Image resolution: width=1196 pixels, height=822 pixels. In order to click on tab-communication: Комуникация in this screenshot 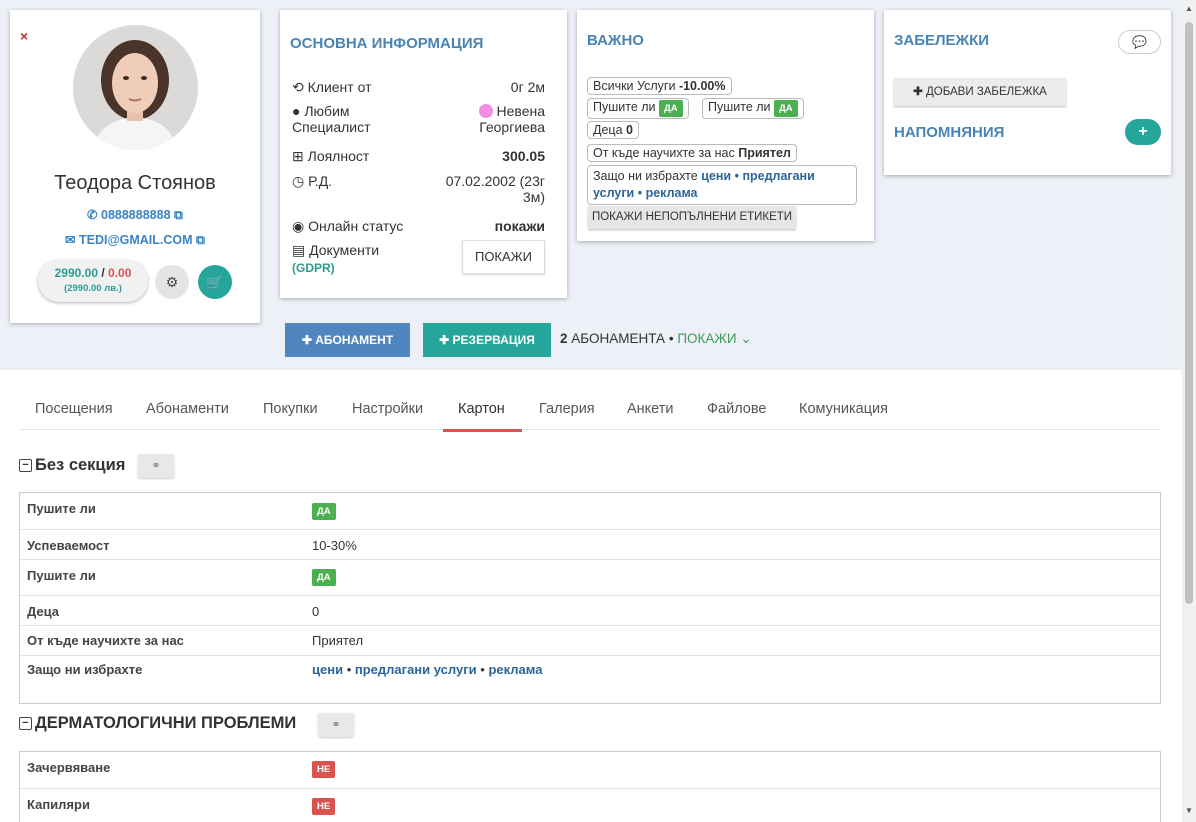, I will do `click(843, 409)`.